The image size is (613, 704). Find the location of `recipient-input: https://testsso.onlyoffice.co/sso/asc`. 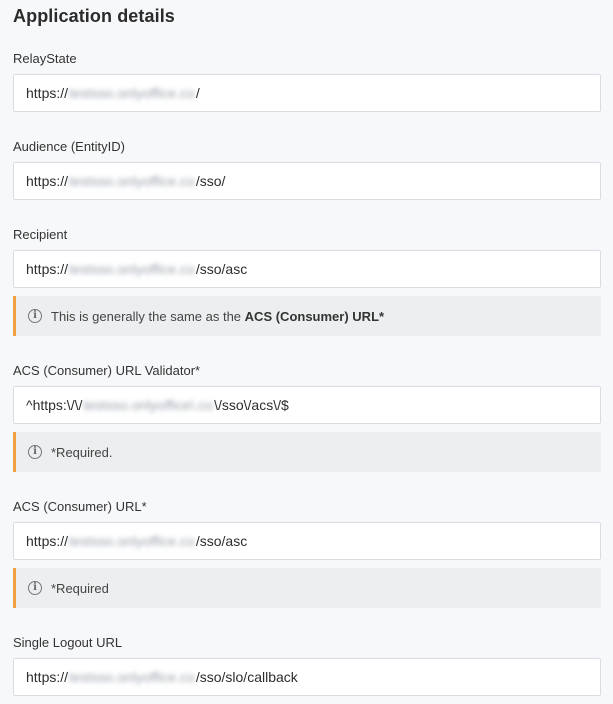

recipient-input: https://testsso.onlyoffice.co/sso/asc is located at coordinates (307, 269).